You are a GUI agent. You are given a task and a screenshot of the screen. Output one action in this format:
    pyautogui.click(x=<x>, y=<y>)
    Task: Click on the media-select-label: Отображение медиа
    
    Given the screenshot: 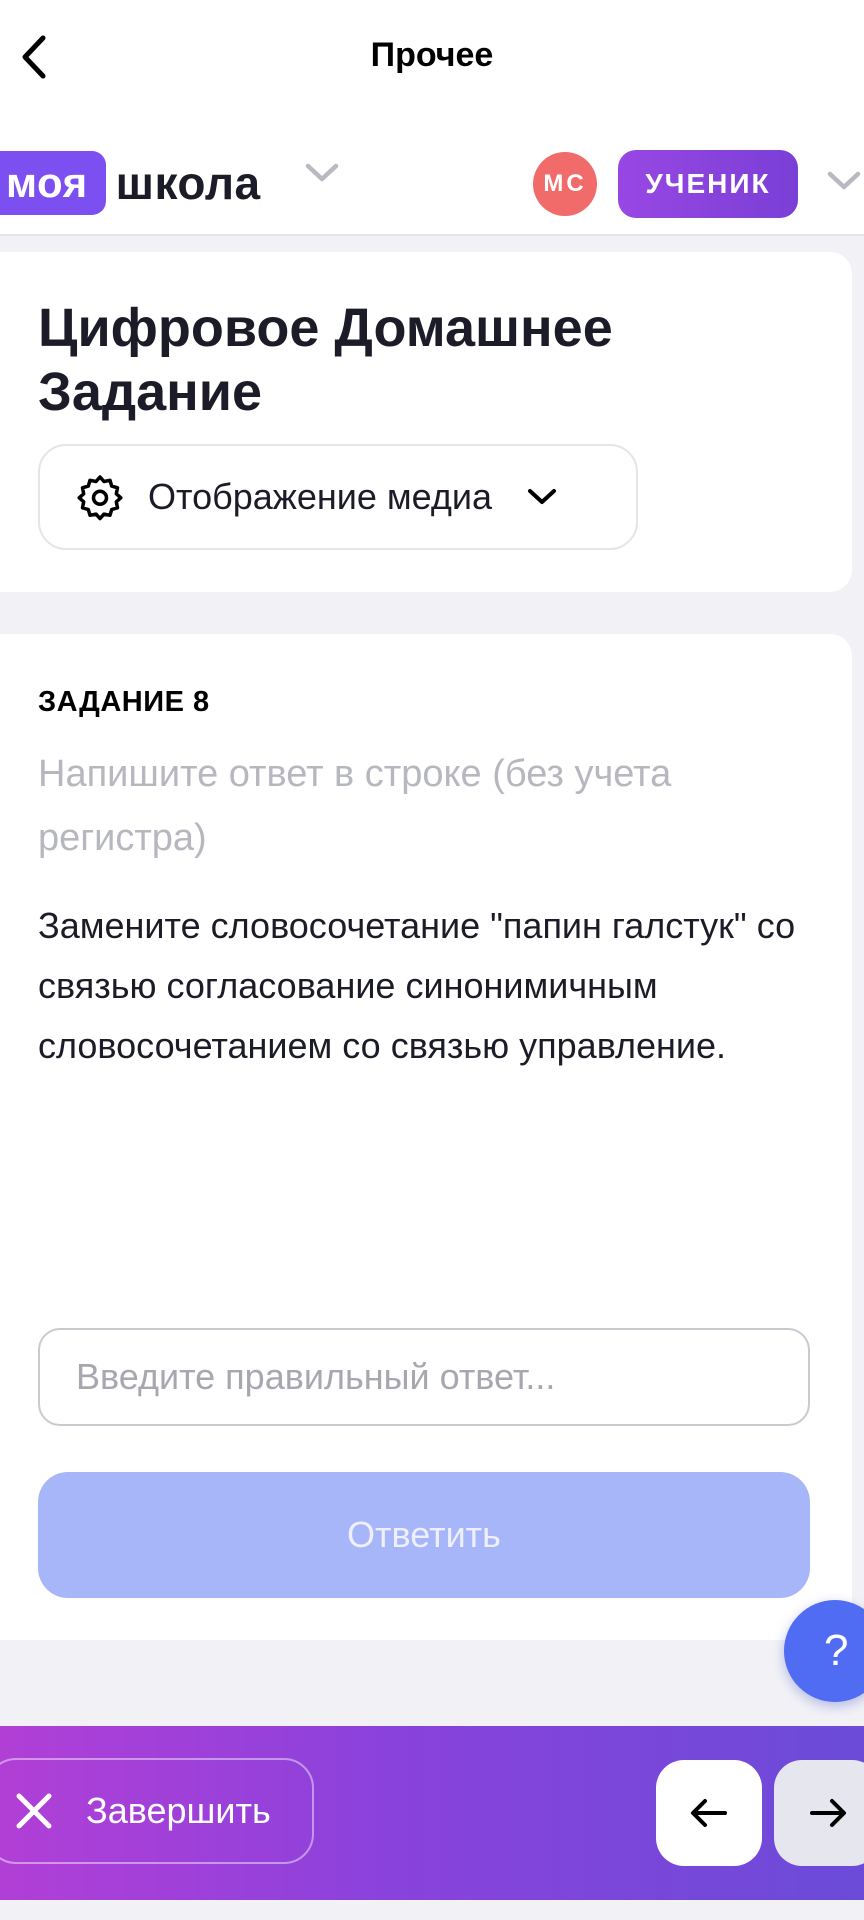 What is the action you would take?
    pyautogui.click(x=320, y=496)
    